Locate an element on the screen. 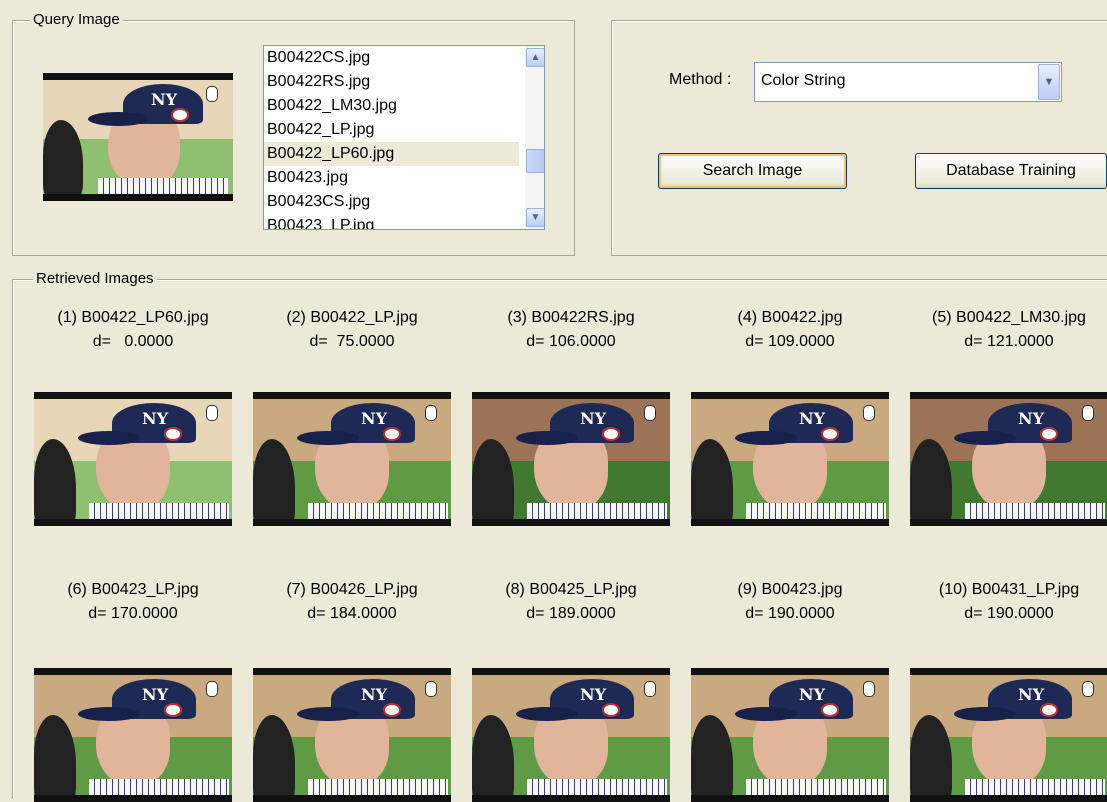  result-caption: (6) B00423_LP.jpg d= 170.0000 is located at coordinates (133, 602).